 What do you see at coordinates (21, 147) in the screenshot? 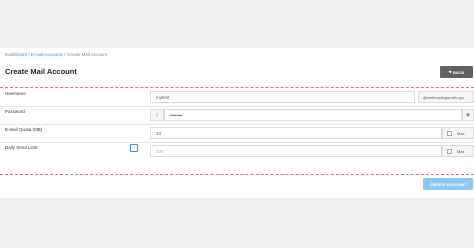
I see `send-limit-label: Daily Send Limit` at bounding box center [21, 147].